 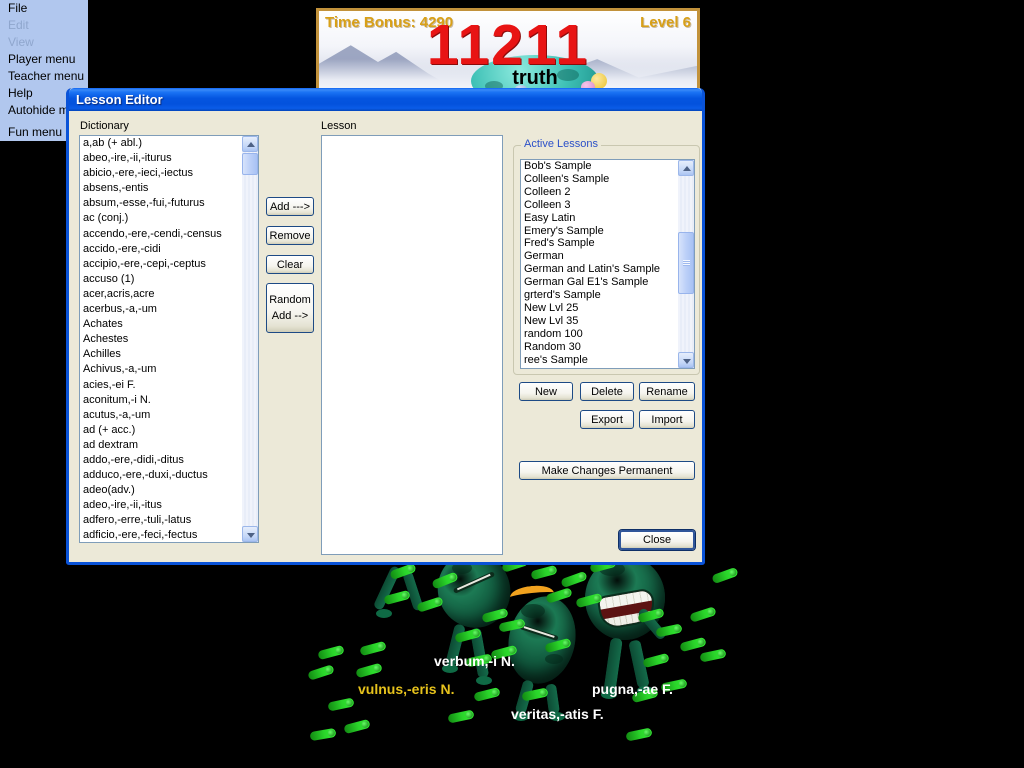 I want to click on lesson-listbox, so click(x=412, y=345).